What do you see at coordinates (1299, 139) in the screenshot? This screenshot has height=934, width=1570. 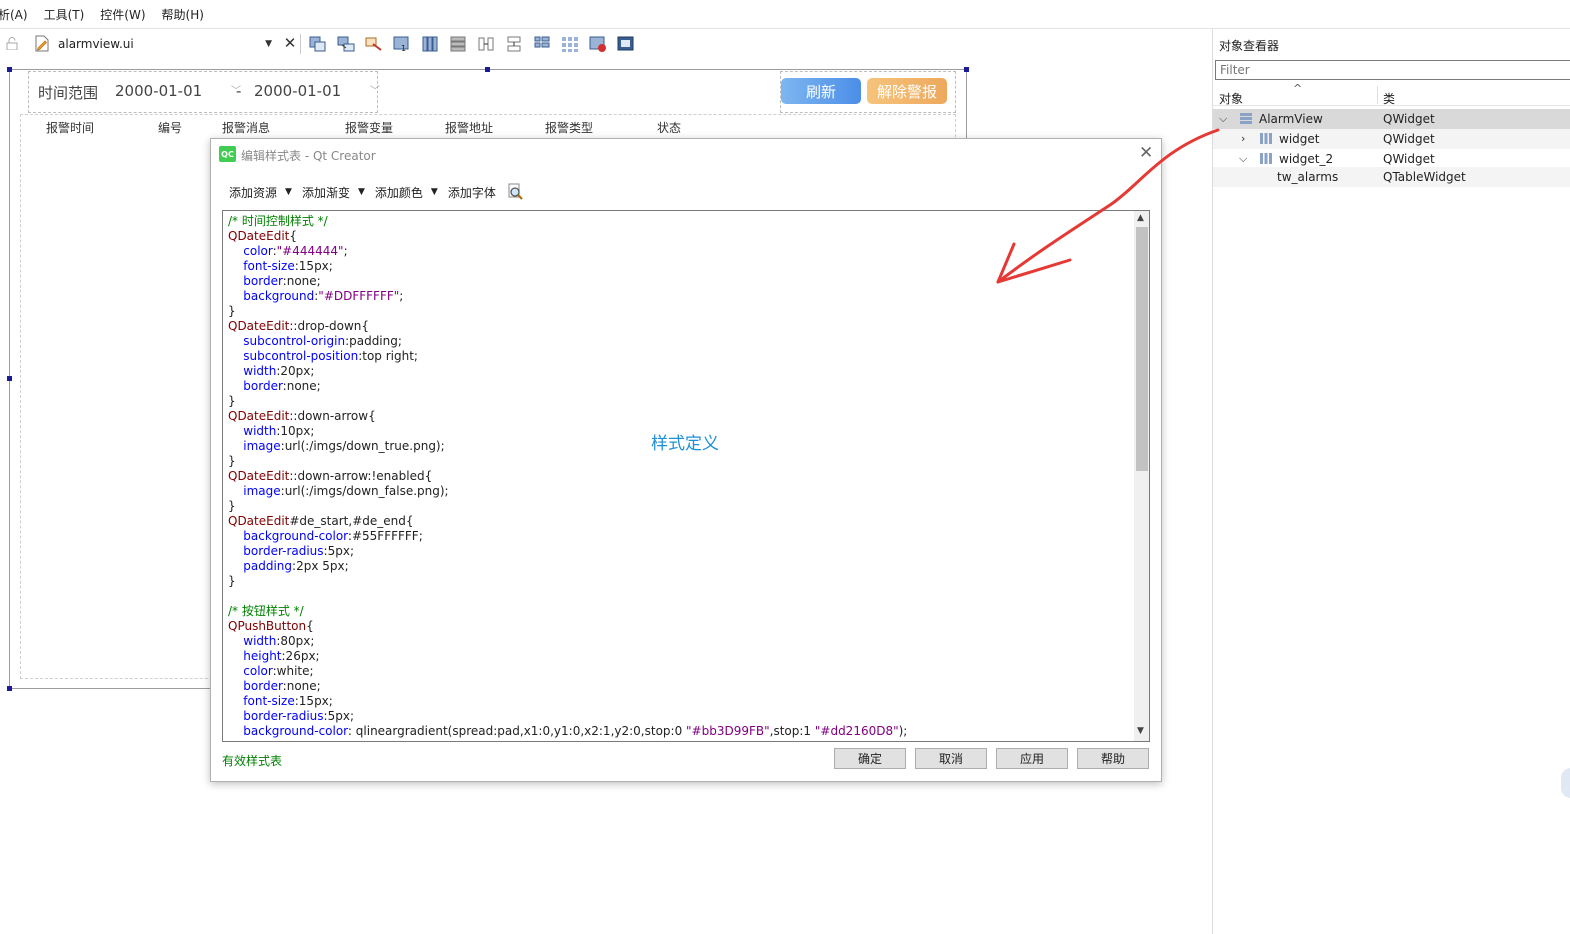 I see `tree-item-name: widget` at bounding box center [1299, 139].